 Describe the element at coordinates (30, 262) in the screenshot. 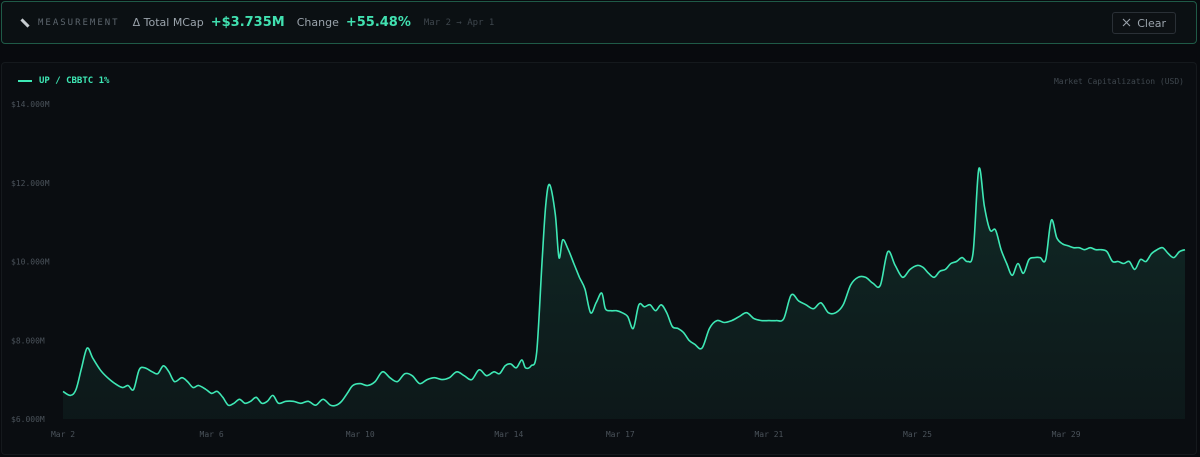

I see `y-tick-label: $10.000M` at that location.